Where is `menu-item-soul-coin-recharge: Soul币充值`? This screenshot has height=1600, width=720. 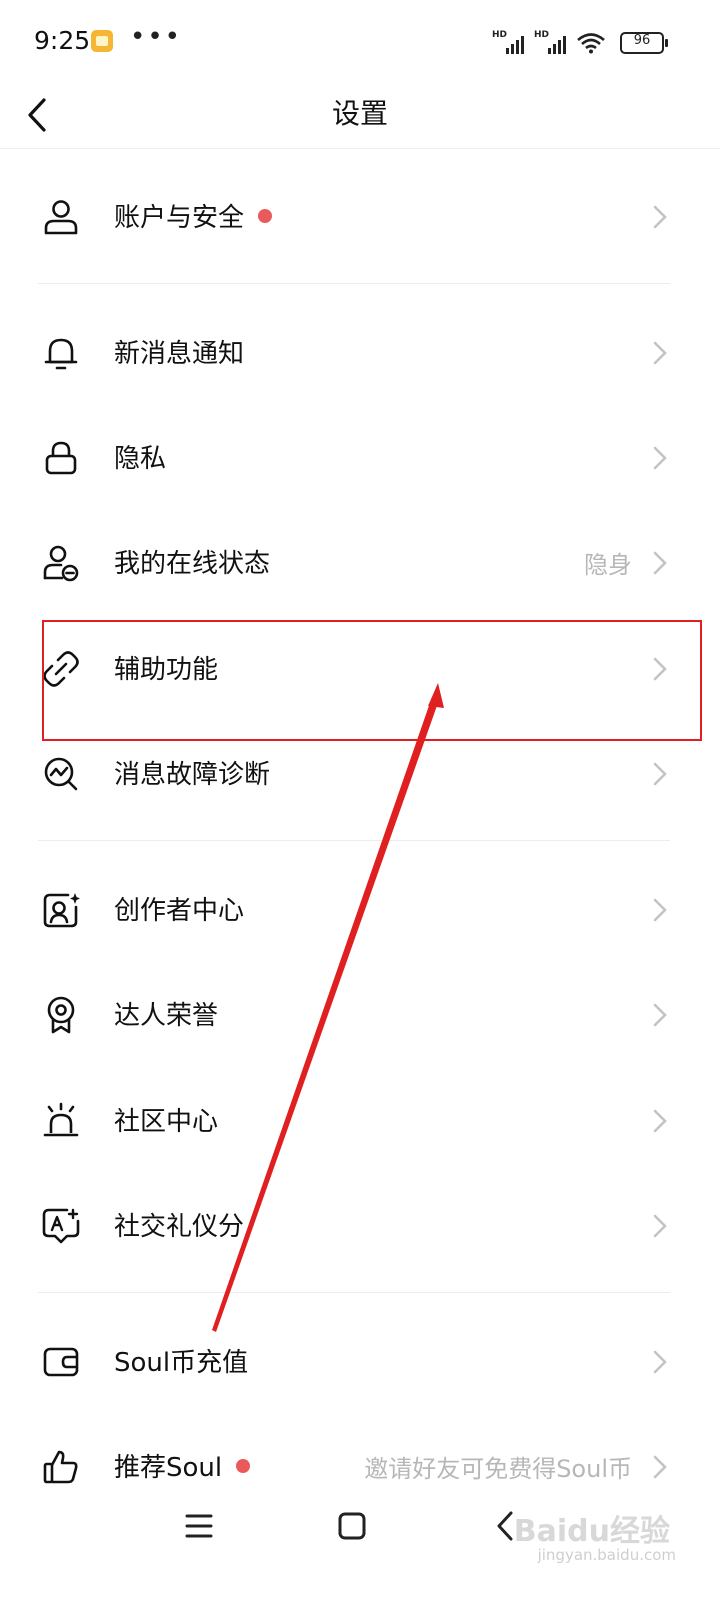 menu-item-soul-coin-recharge: Soul币充值 is located at coordinates (360, 1361).